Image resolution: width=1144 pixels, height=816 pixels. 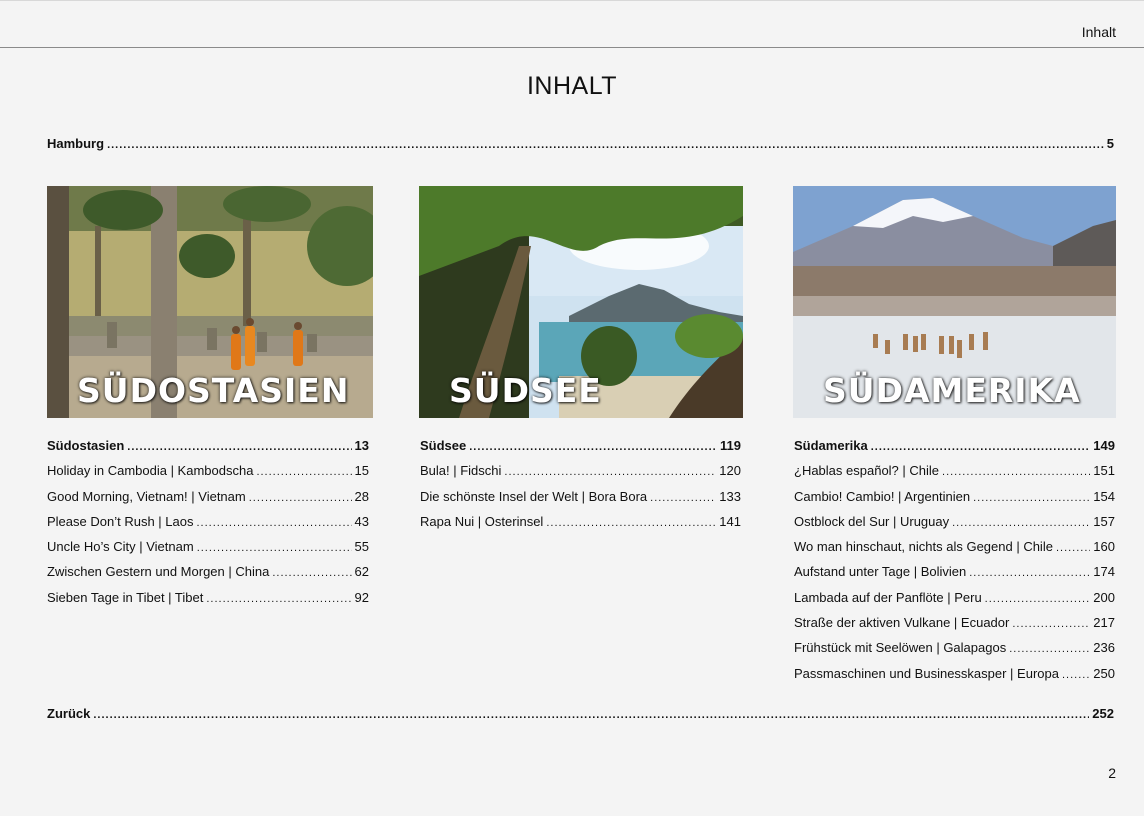 What do you see at coordinates (150, 471) in the screenshot?
I see `toc-entry-label: Holiday in Cambodia | Kambodscha` at bounding box center [150, 471].